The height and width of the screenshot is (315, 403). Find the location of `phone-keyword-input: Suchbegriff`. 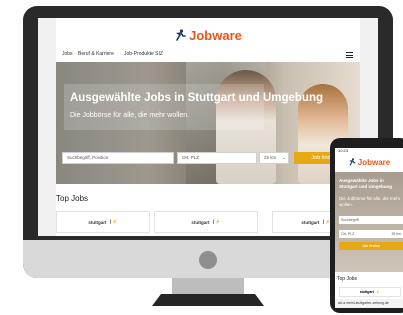

phone-keyword-input: Suchbegriff is located at coordinates (371, 220).